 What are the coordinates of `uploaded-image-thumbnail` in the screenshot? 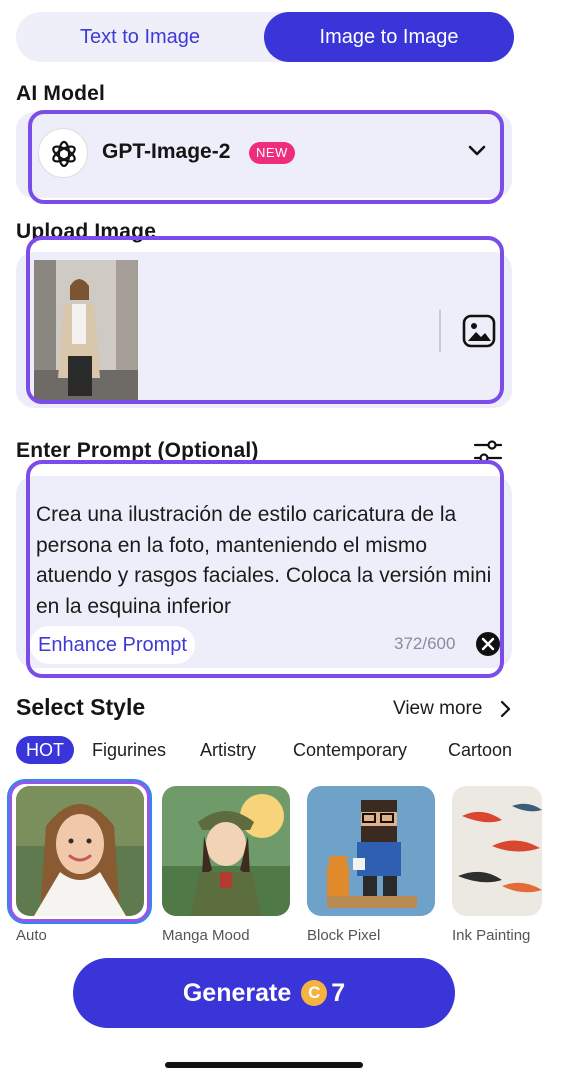 It's located at (86, 330).